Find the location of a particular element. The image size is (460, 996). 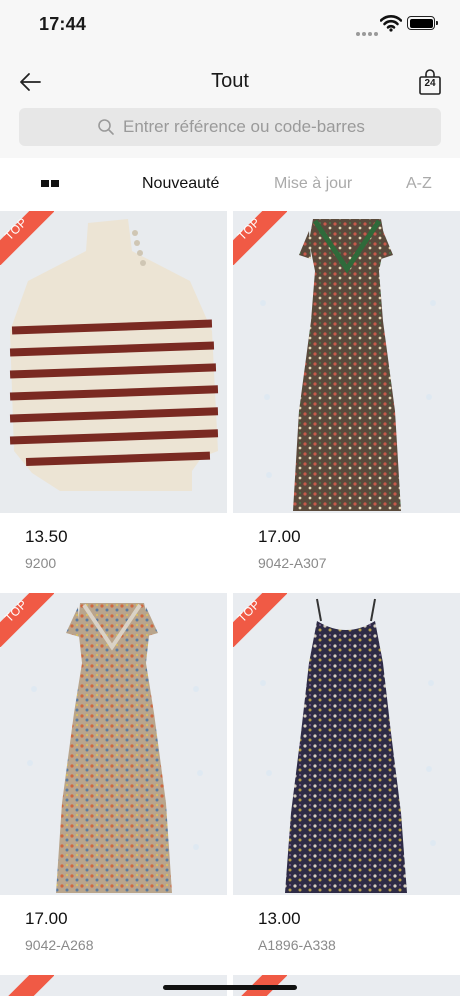

cellular-signal-icon is located at coordinates (368, 32).